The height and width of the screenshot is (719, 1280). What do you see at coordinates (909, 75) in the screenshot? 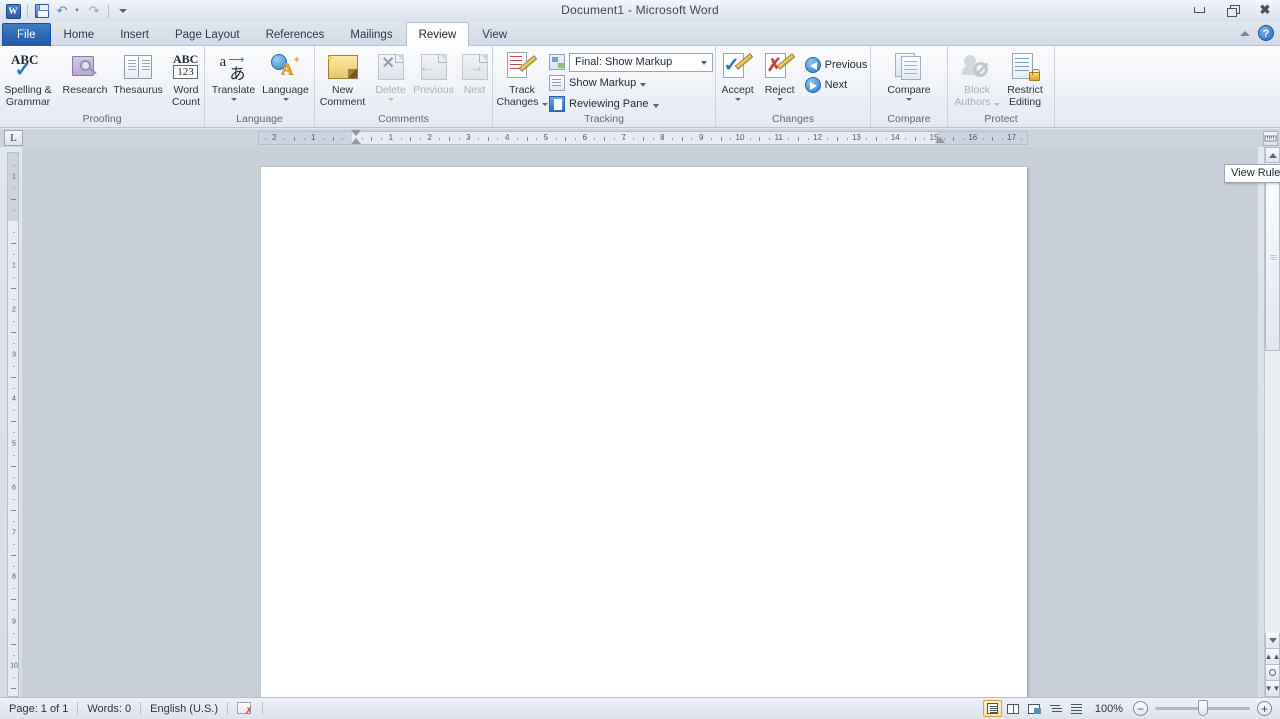
I see `compare-button: Compare` at bounding box center [909, 75].